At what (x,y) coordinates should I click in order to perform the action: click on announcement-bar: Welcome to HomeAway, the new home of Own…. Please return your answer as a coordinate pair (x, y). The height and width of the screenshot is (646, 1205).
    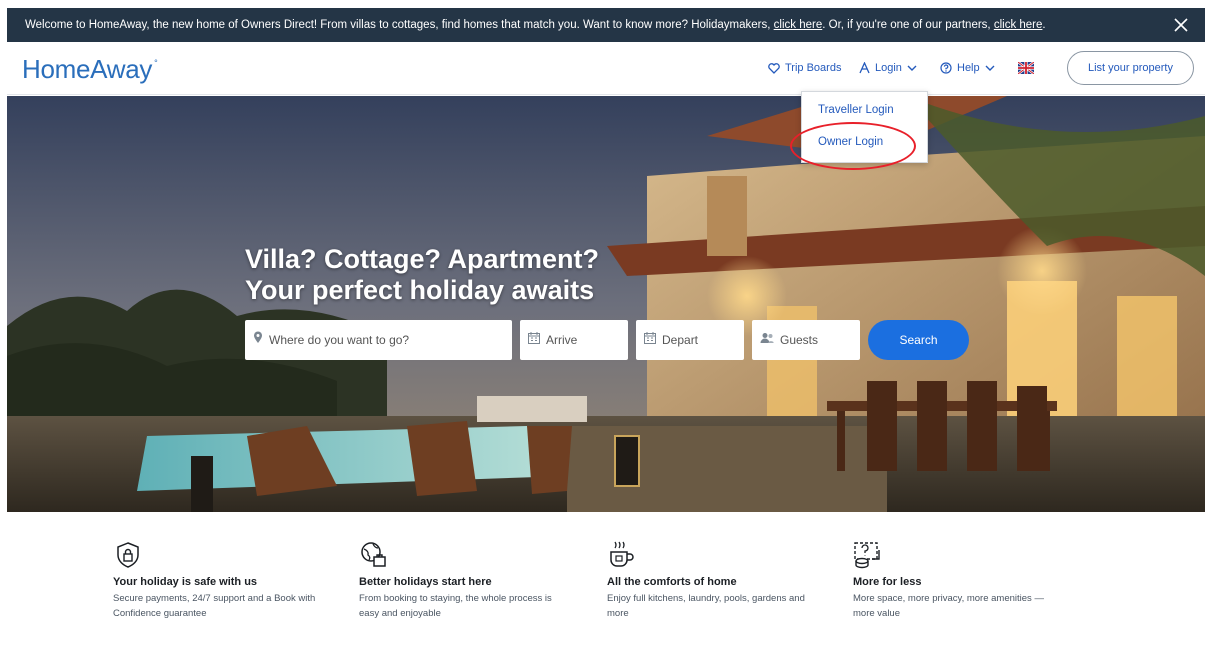
    Looking at the image, I should click on (606, 25).